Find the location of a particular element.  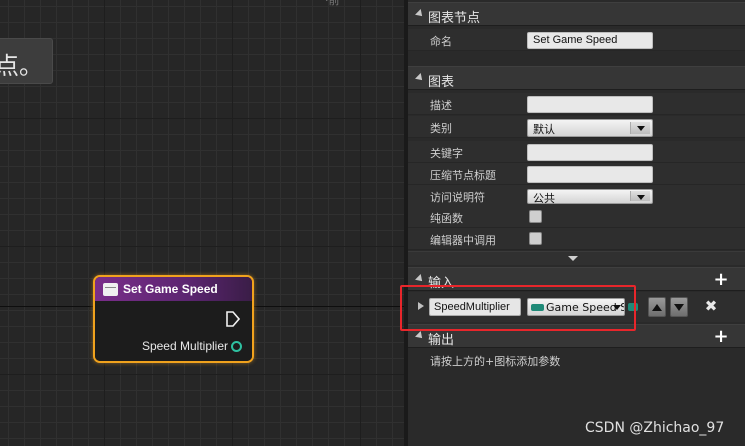

description-label: 描述 is located at coordinates (441, 105).